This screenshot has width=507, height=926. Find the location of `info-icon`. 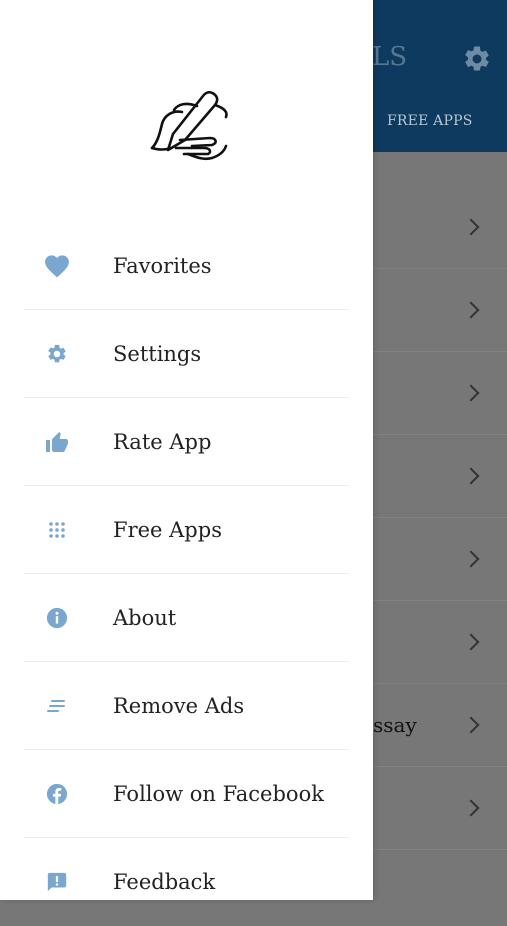

info-icon is located at coordinates (57, 618).